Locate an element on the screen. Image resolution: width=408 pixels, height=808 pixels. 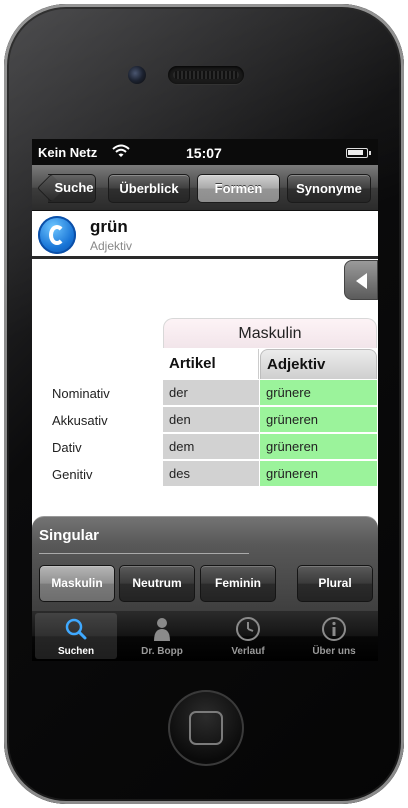
artikel-cell: der is located at coordinates (211, 392).